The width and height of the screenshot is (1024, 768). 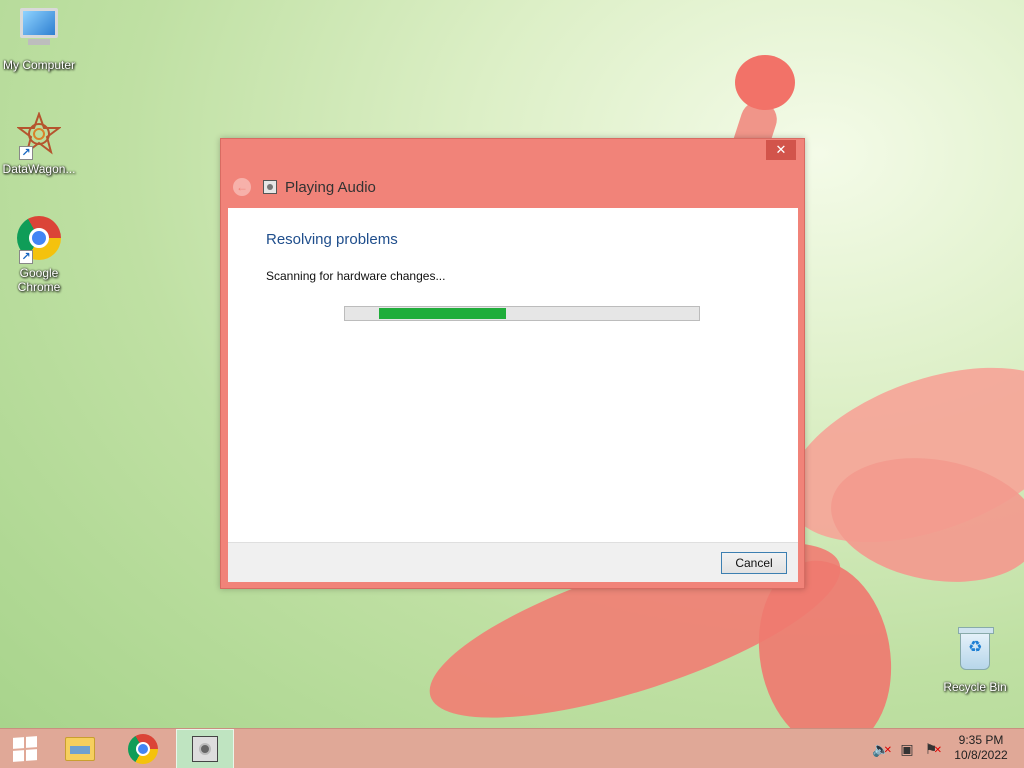 I want to click on desktop-icon-label: Recycle Bin, so click(x=975, y=687).